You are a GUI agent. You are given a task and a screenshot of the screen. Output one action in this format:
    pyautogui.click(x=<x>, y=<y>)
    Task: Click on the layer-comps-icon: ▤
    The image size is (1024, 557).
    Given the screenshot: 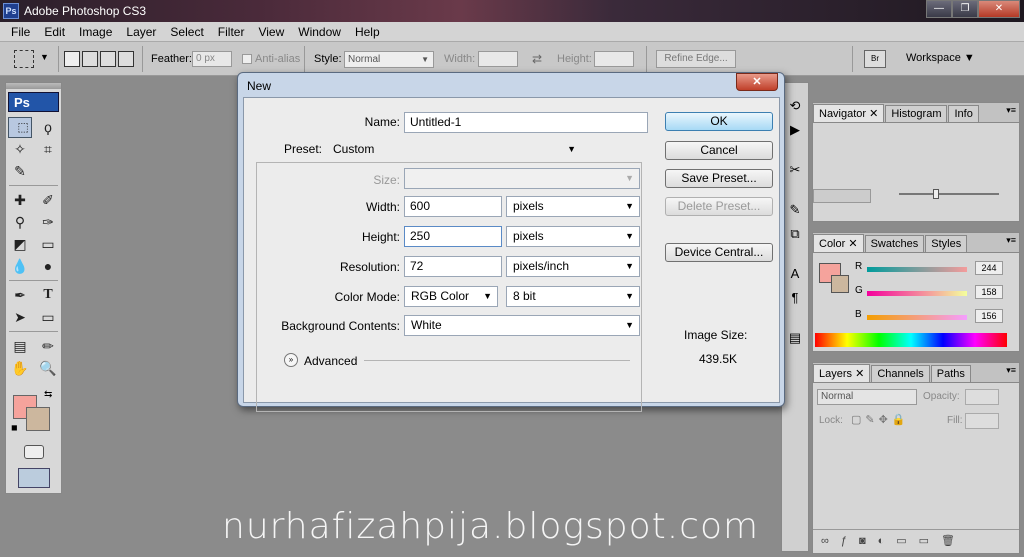 What is the action you would take?
    pyautogui.click(x=795, y=338)
    